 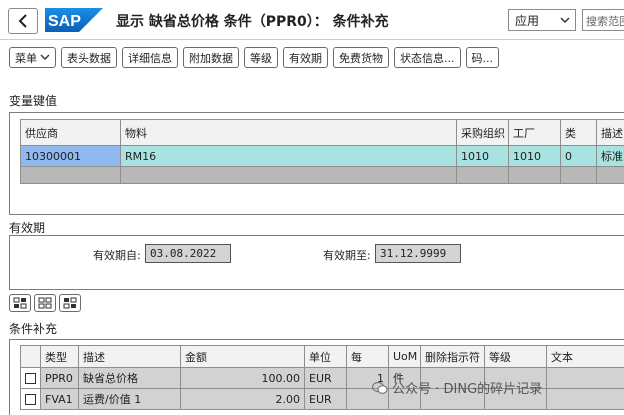 What do you see at coordinates (347, 255) in the screenshot?
I see `valid-to-label: 有效期至:` at bounding box center [347, 255].